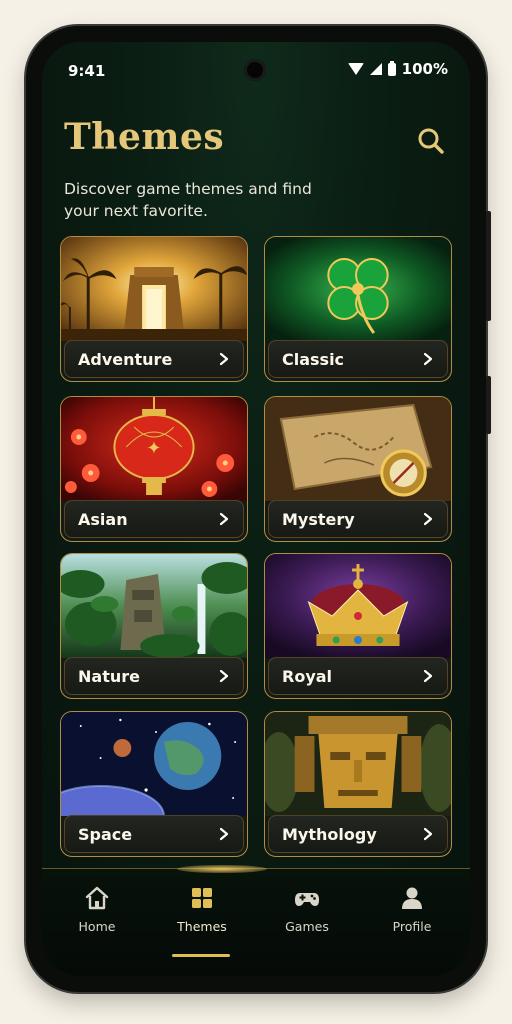 The height and width of the screenshot is (1024, 512). What do you see at coordinates (358, 449) in the screenshot?
I see `mystery-map-image` at bounding box center [358, 449].